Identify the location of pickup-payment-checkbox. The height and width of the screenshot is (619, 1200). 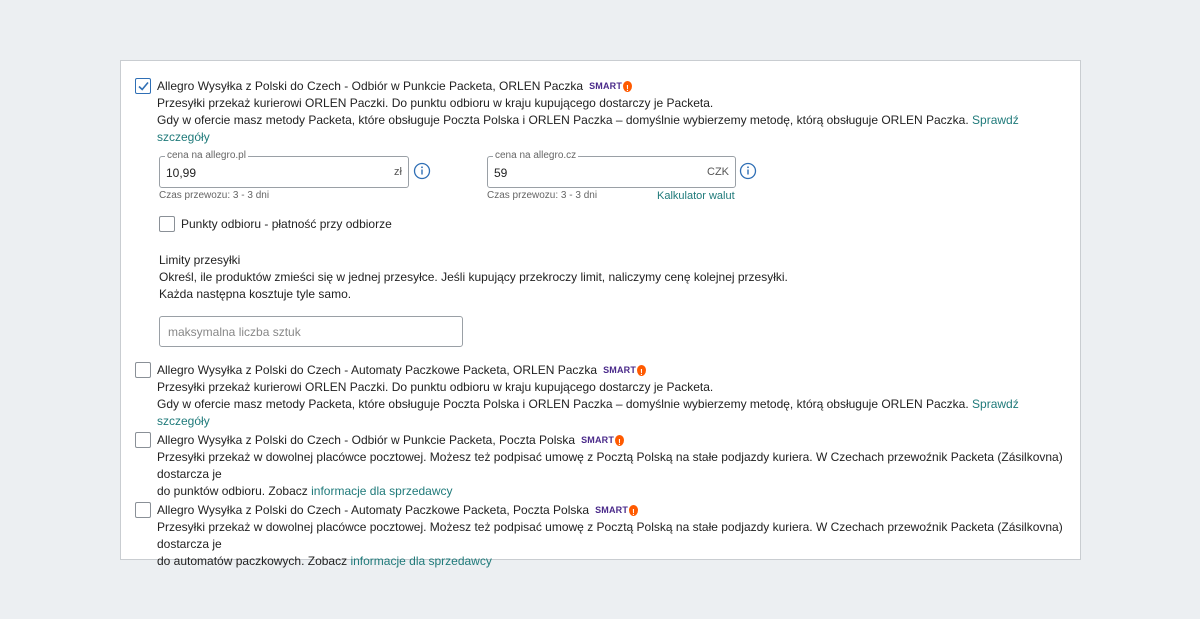
(167, 224).